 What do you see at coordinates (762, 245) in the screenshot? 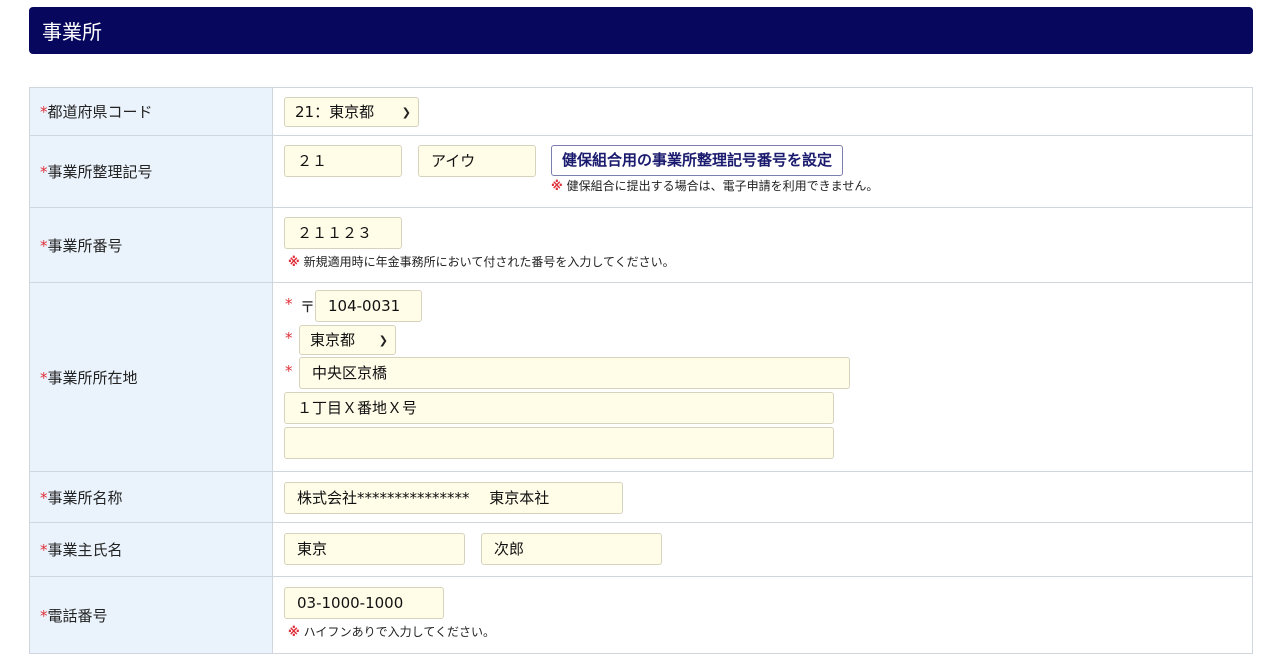
I see `value-cell: ２１１２３ ※ 新規適用時に年金事務所において付された番号を入力してください。` at bounding box center [762, 245].